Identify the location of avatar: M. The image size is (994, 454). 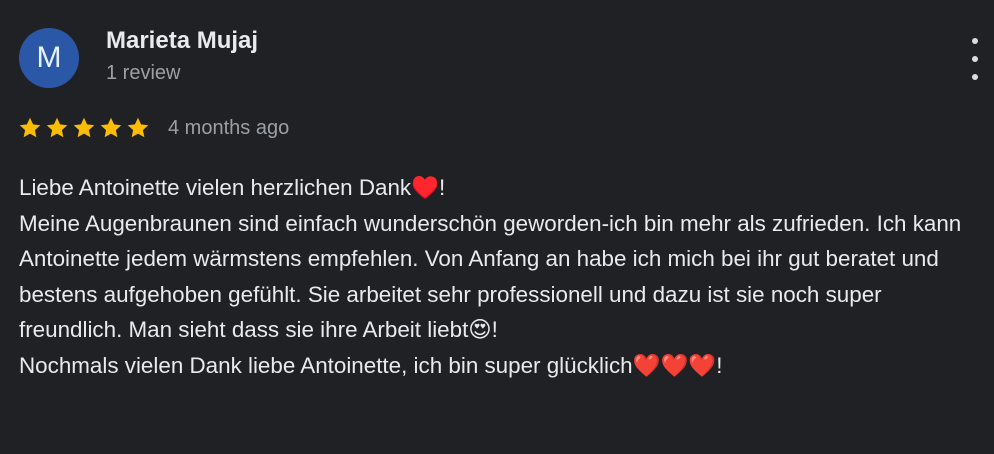
(49, 58).